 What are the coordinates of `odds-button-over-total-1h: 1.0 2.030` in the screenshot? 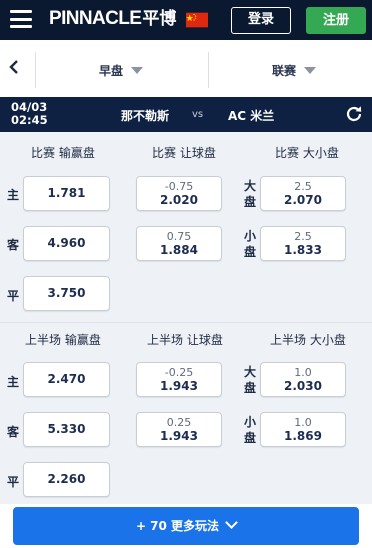 It's located at (303, 379).